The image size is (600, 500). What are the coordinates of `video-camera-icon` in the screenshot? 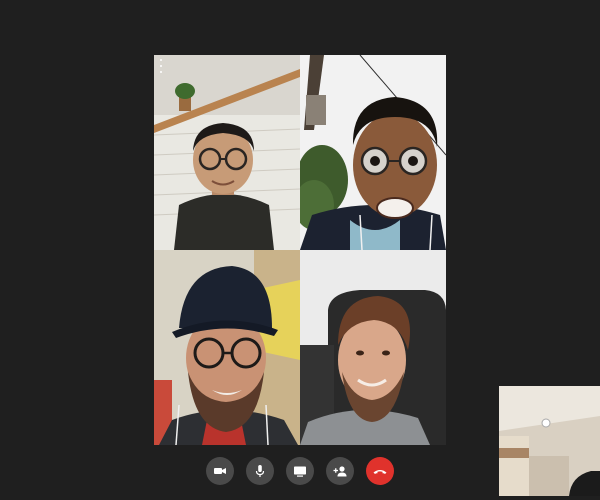 It's located at (220, 471).